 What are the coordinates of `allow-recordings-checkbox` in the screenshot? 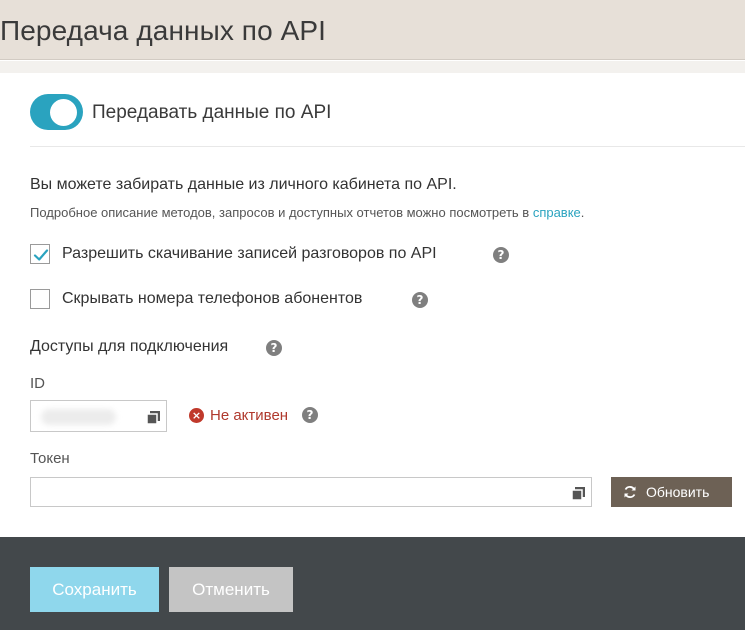 It's located at (40, 254).